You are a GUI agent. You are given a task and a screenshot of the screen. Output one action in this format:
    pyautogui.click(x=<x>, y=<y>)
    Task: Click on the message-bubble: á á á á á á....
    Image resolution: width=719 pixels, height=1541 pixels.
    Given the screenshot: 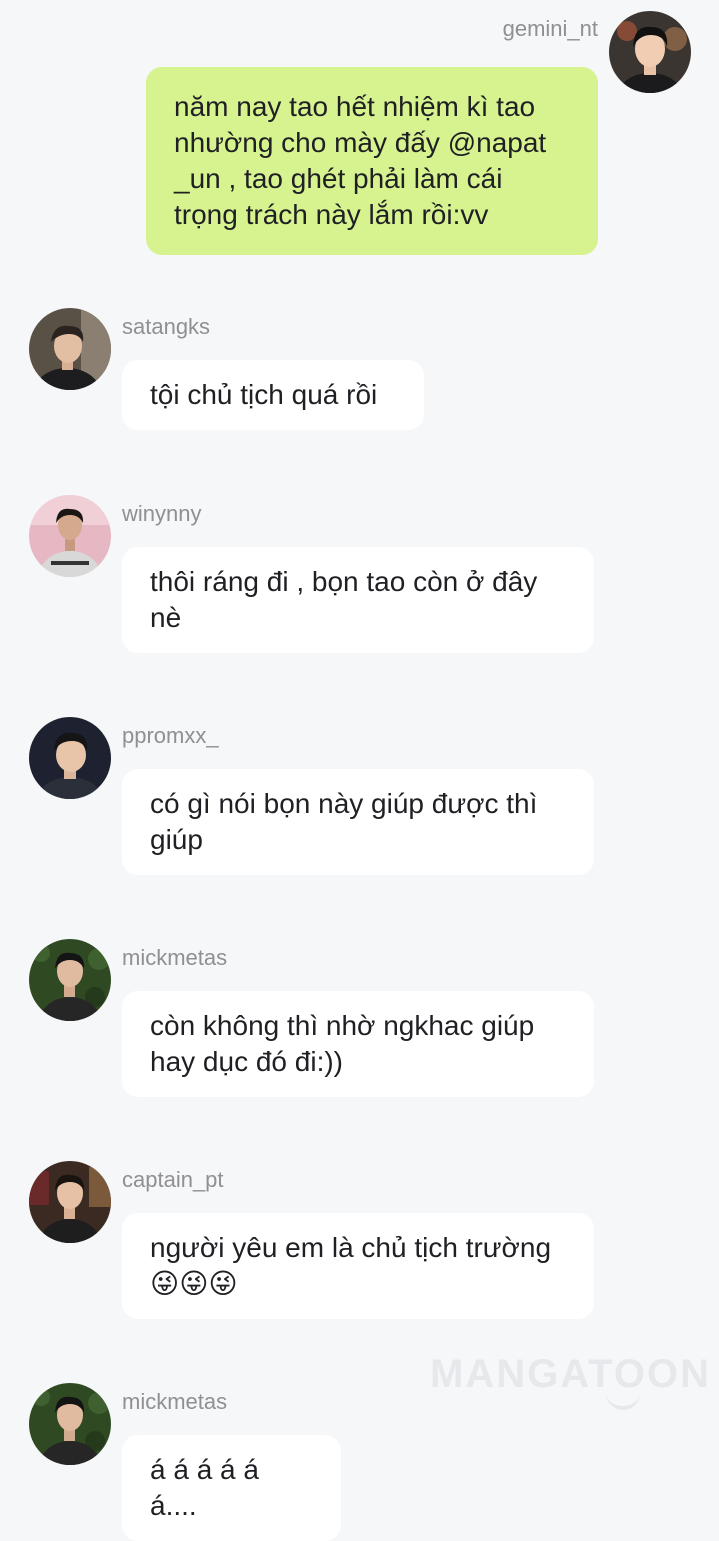 What is the action you would take?
    pyautogui.click(x=231, y=1488)
    